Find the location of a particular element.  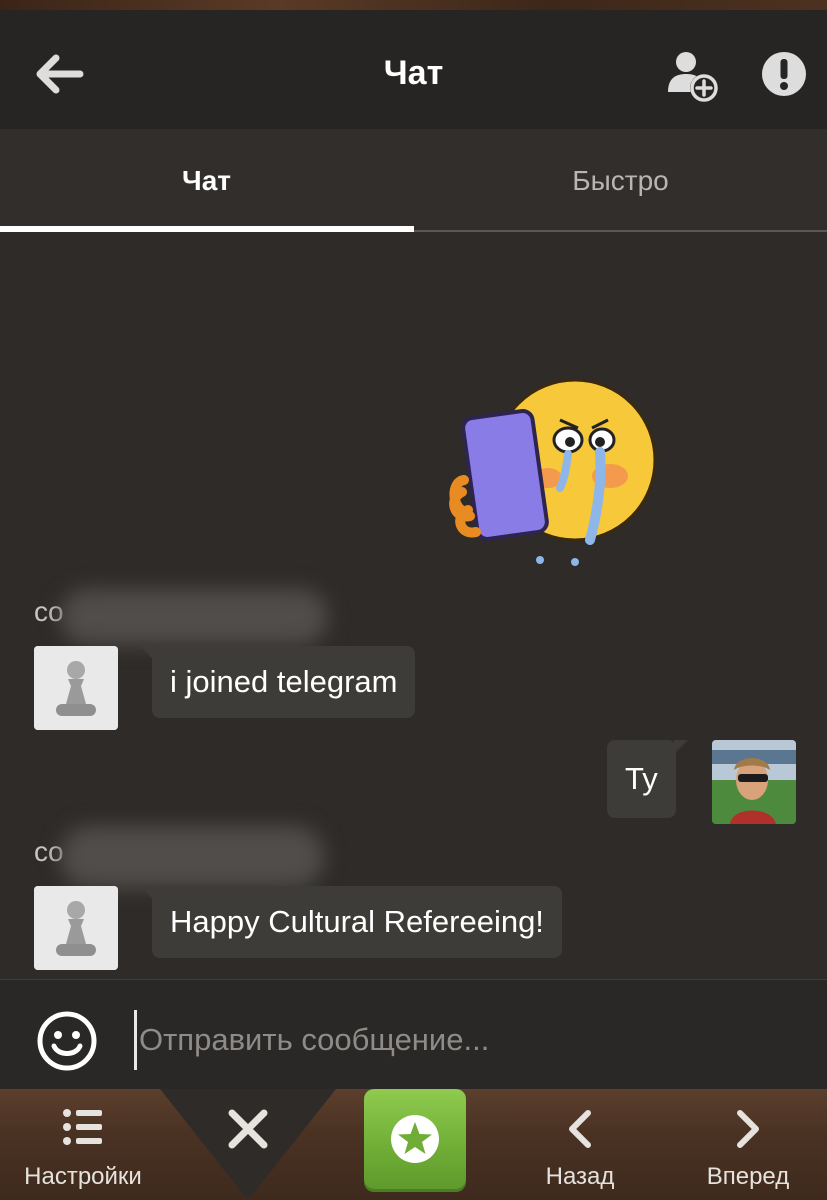

forward-label: Вперед is located at coordinates (748, 1176).